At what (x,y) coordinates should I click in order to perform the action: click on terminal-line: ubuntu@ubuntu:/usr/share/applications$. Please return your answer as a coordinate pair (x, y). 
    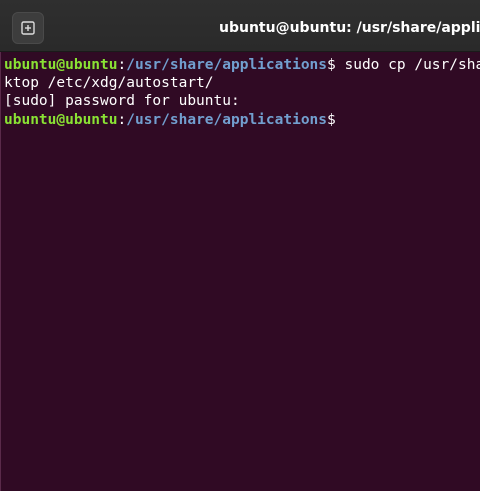
    Looking at the image, I should click on (174, 119).